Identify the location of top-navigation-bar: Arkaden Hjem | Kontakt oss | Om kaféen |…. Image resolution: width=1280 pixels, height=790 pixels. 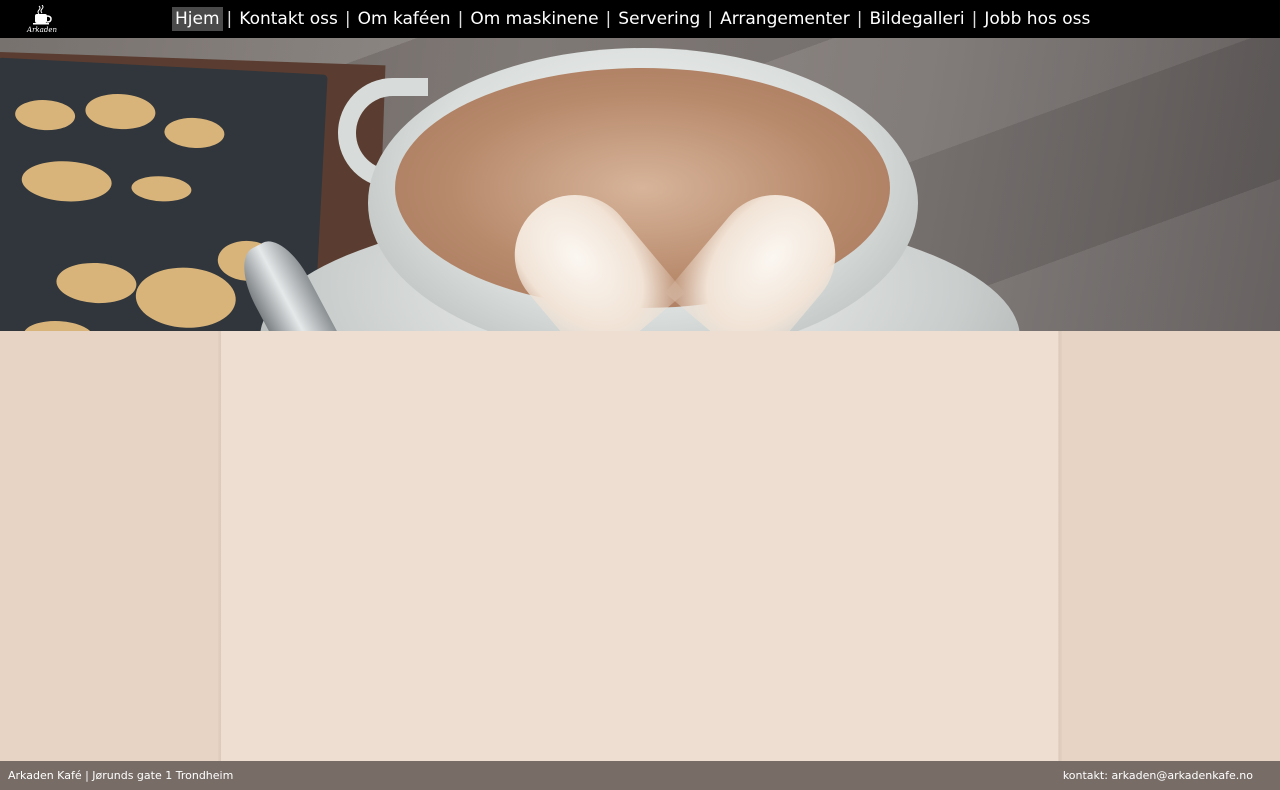
(640, 19).